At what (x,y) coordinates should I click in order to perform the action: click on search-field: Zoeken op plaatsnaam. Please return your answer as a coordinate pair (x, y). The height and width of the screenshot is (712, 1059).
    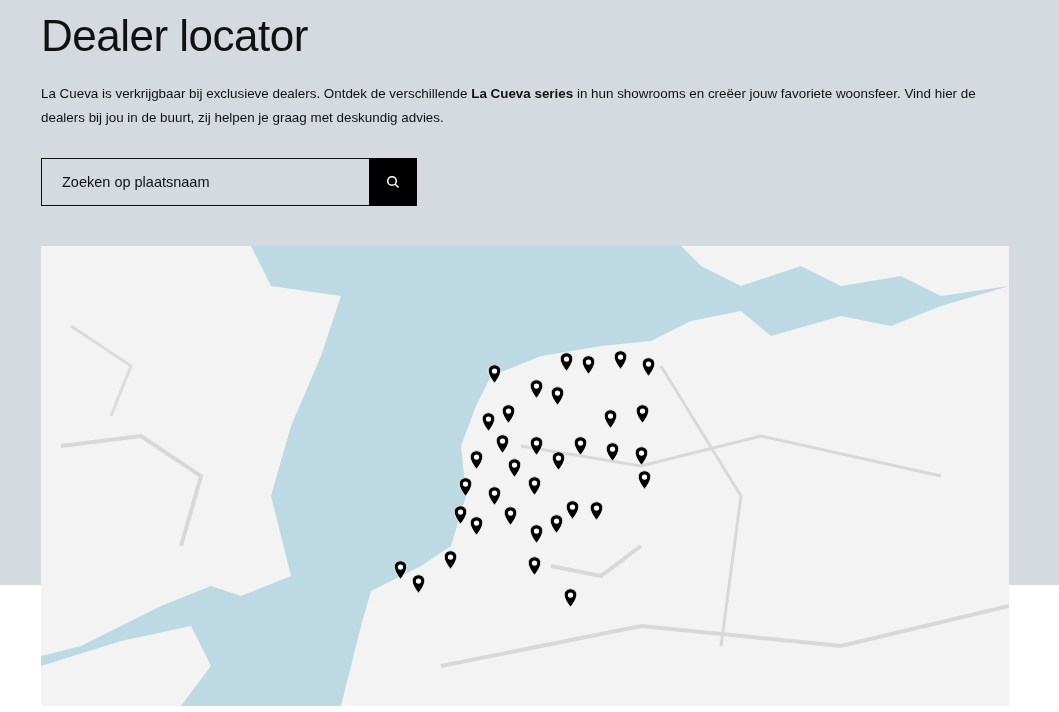
    Looking at the image, I should click on (205, 182).